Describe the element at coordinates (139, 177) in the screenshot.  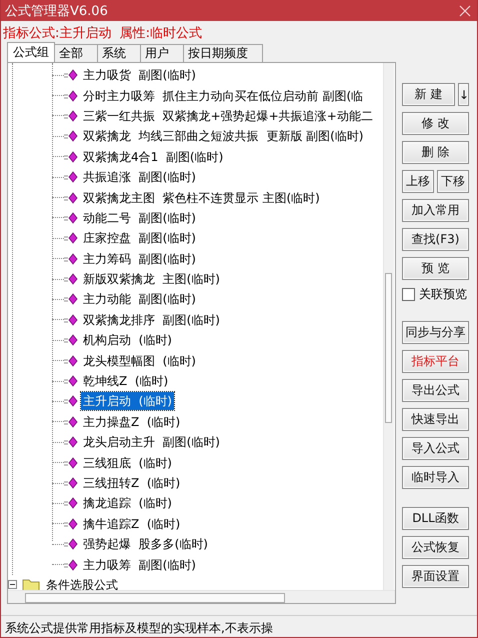
I see `tree-item: 共振追涨 副图(临时)` at that location.